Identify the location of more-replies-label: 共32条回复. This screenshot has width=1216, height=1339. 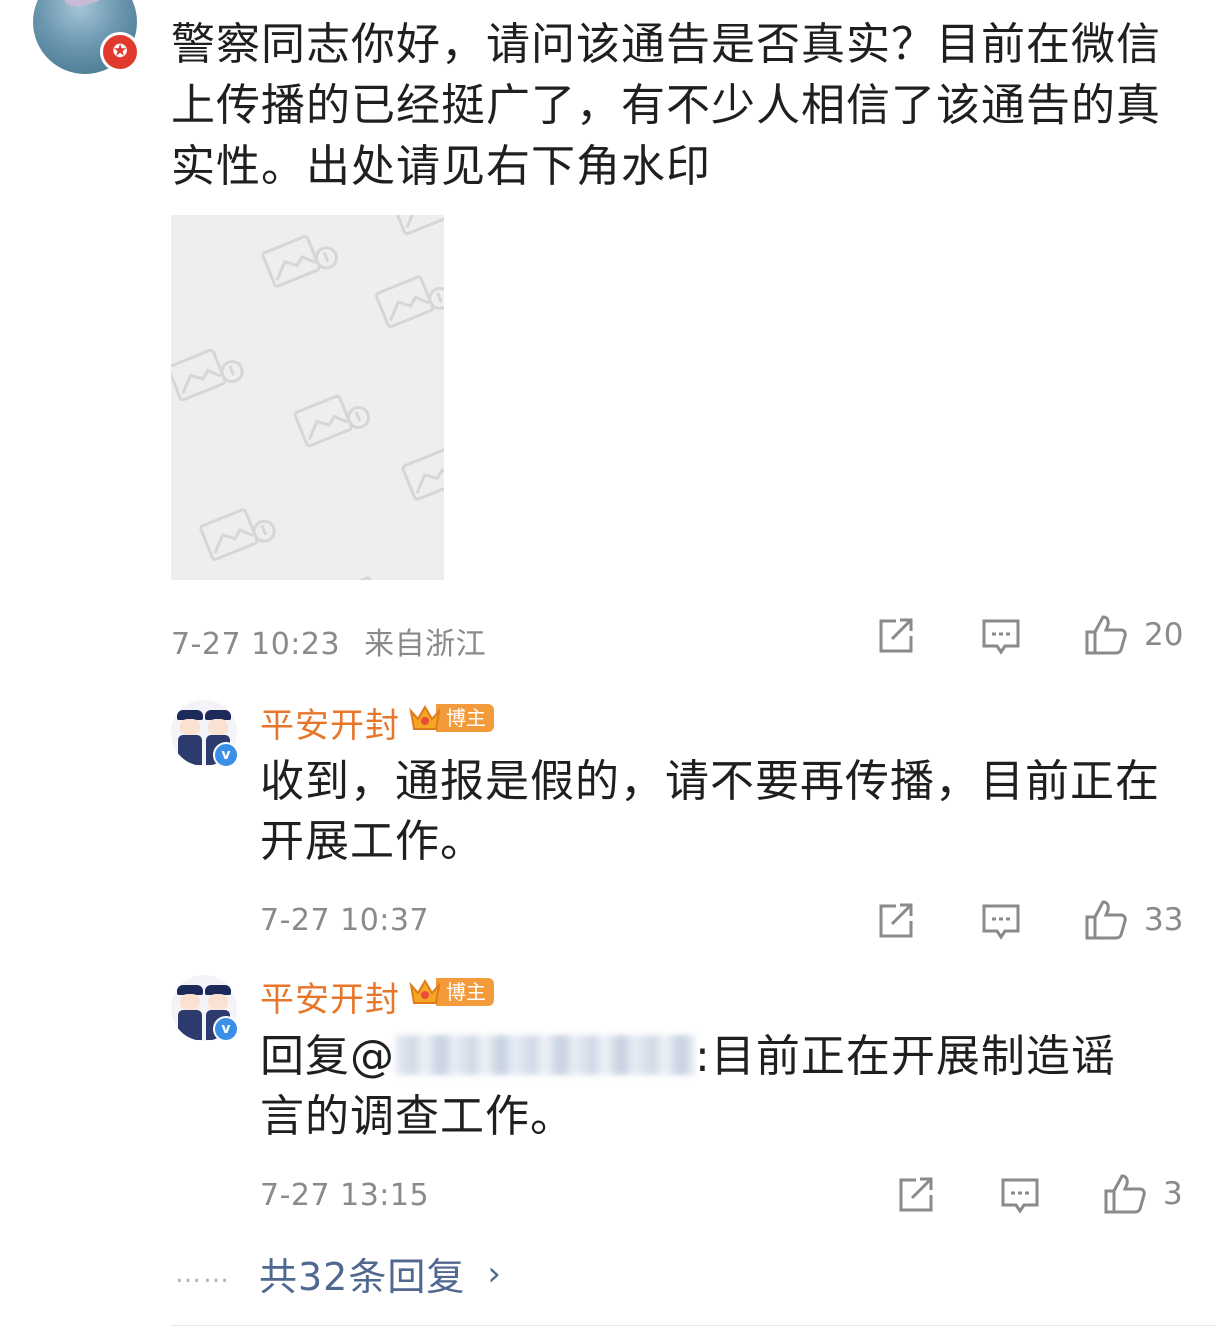
(362, 1277).